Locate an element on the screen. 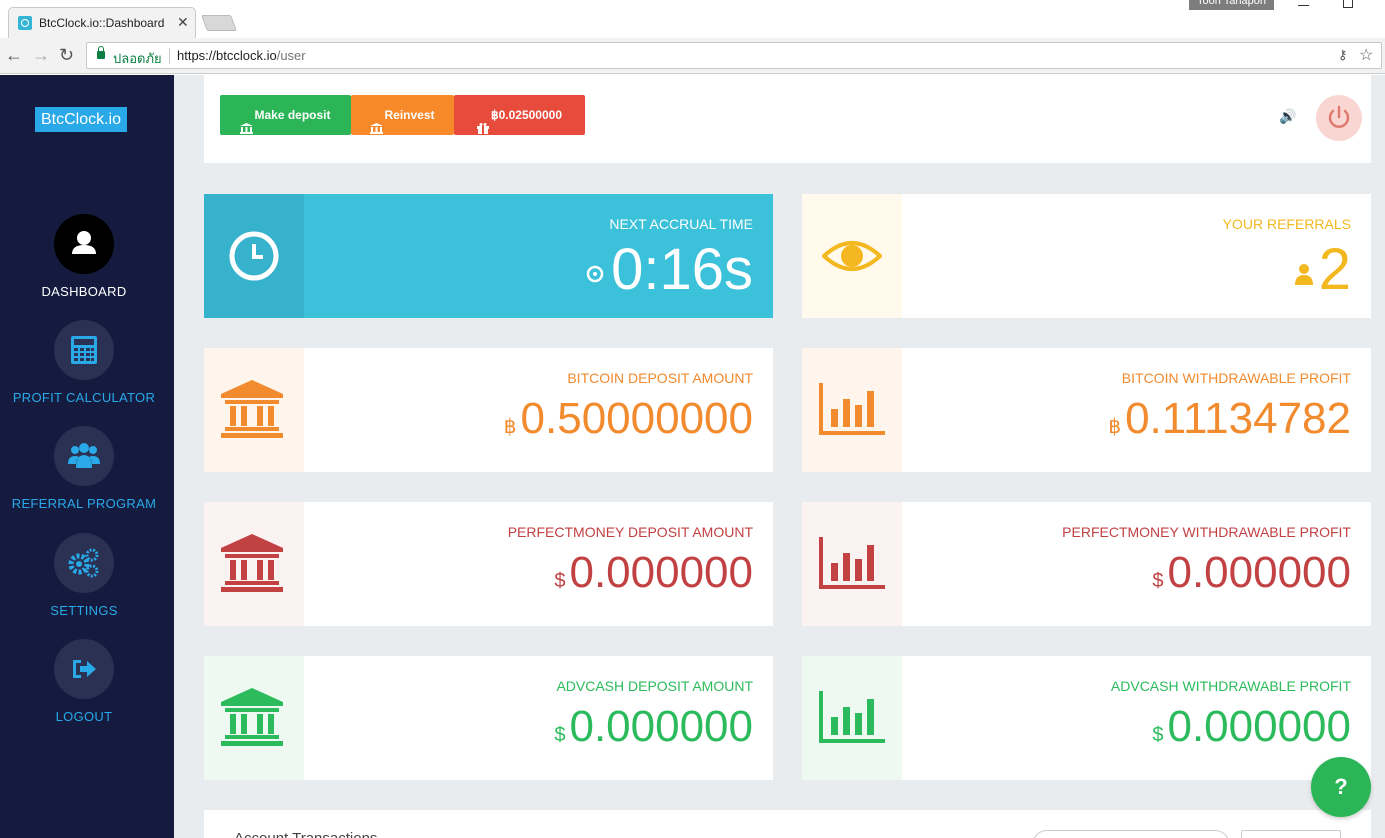 This screenshot has height=838, width=1385. transactions-panel: Account Transactions is located at coordinates (787, 824).